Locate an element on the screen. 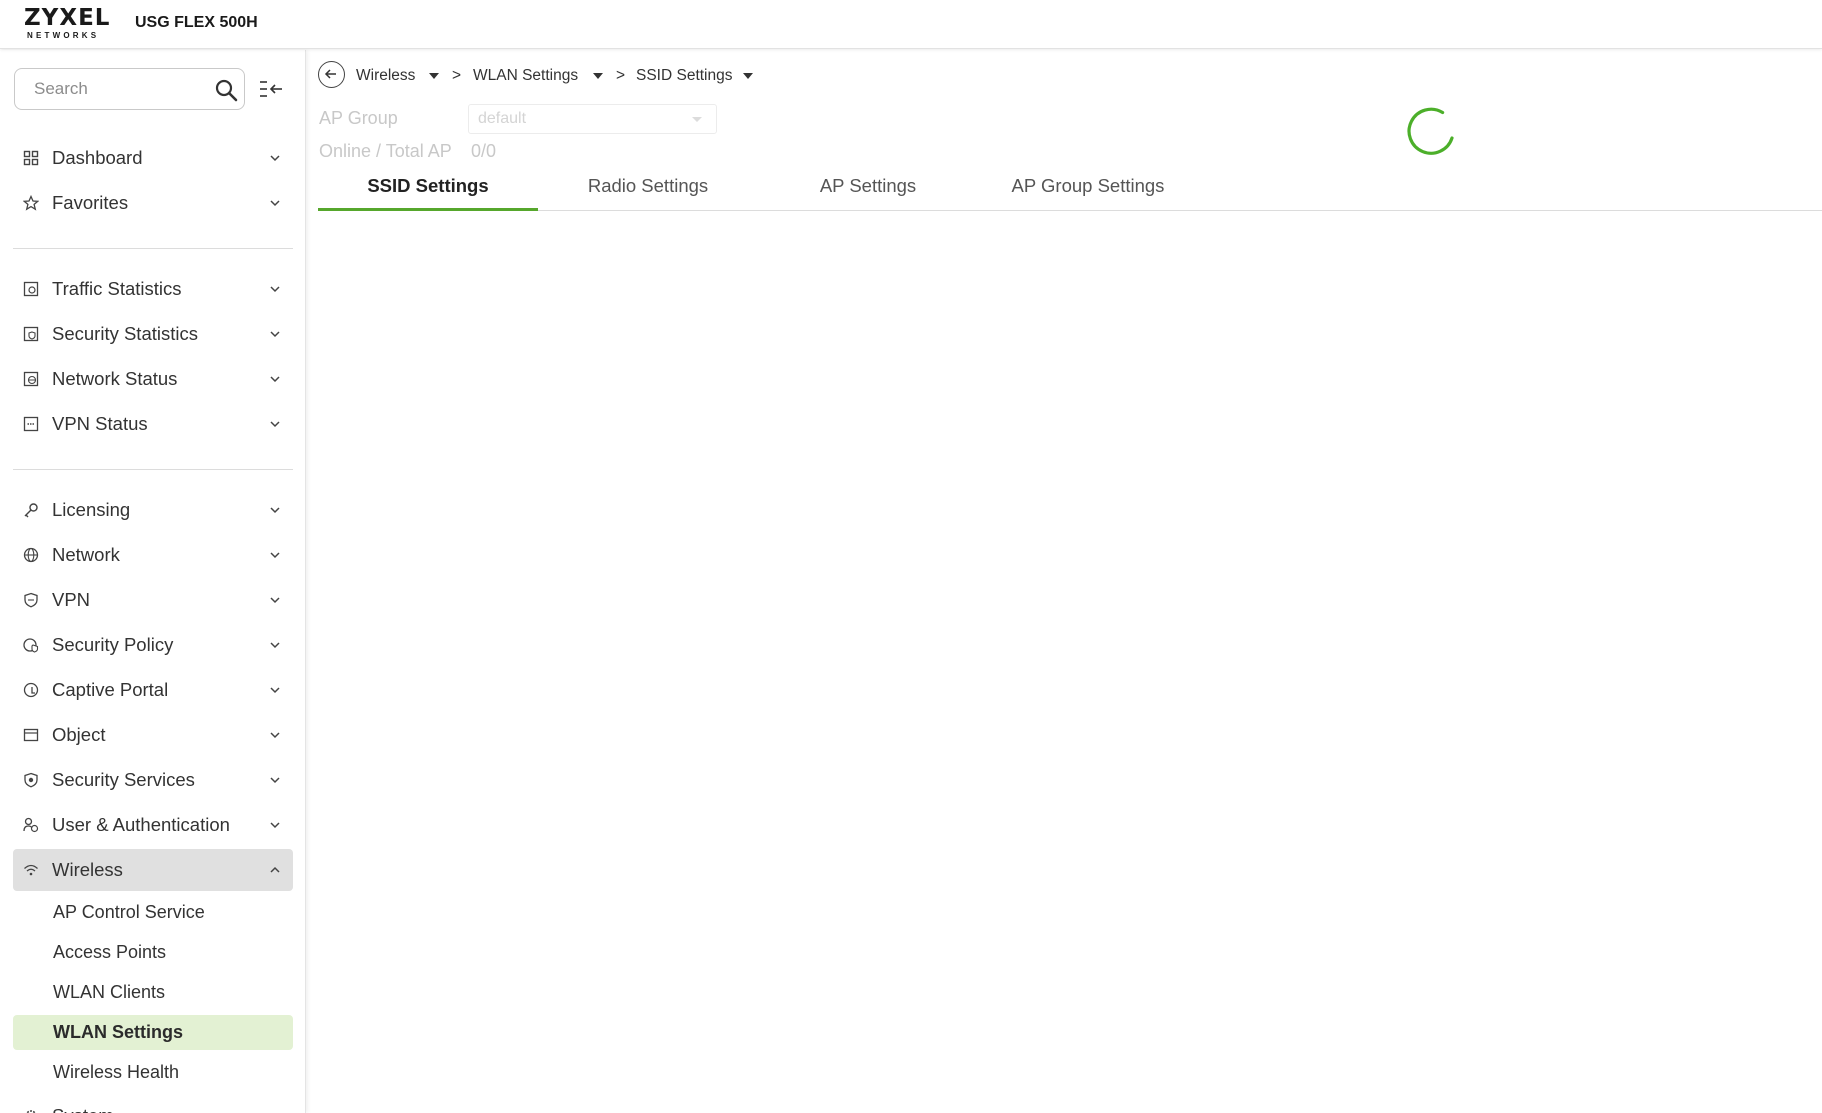  nav-label: VPN is located at coordinates (71, 599).